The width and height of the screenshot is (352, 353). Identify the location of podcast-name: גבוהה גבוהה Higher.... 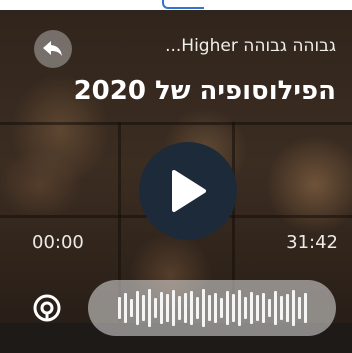
(216, 46).